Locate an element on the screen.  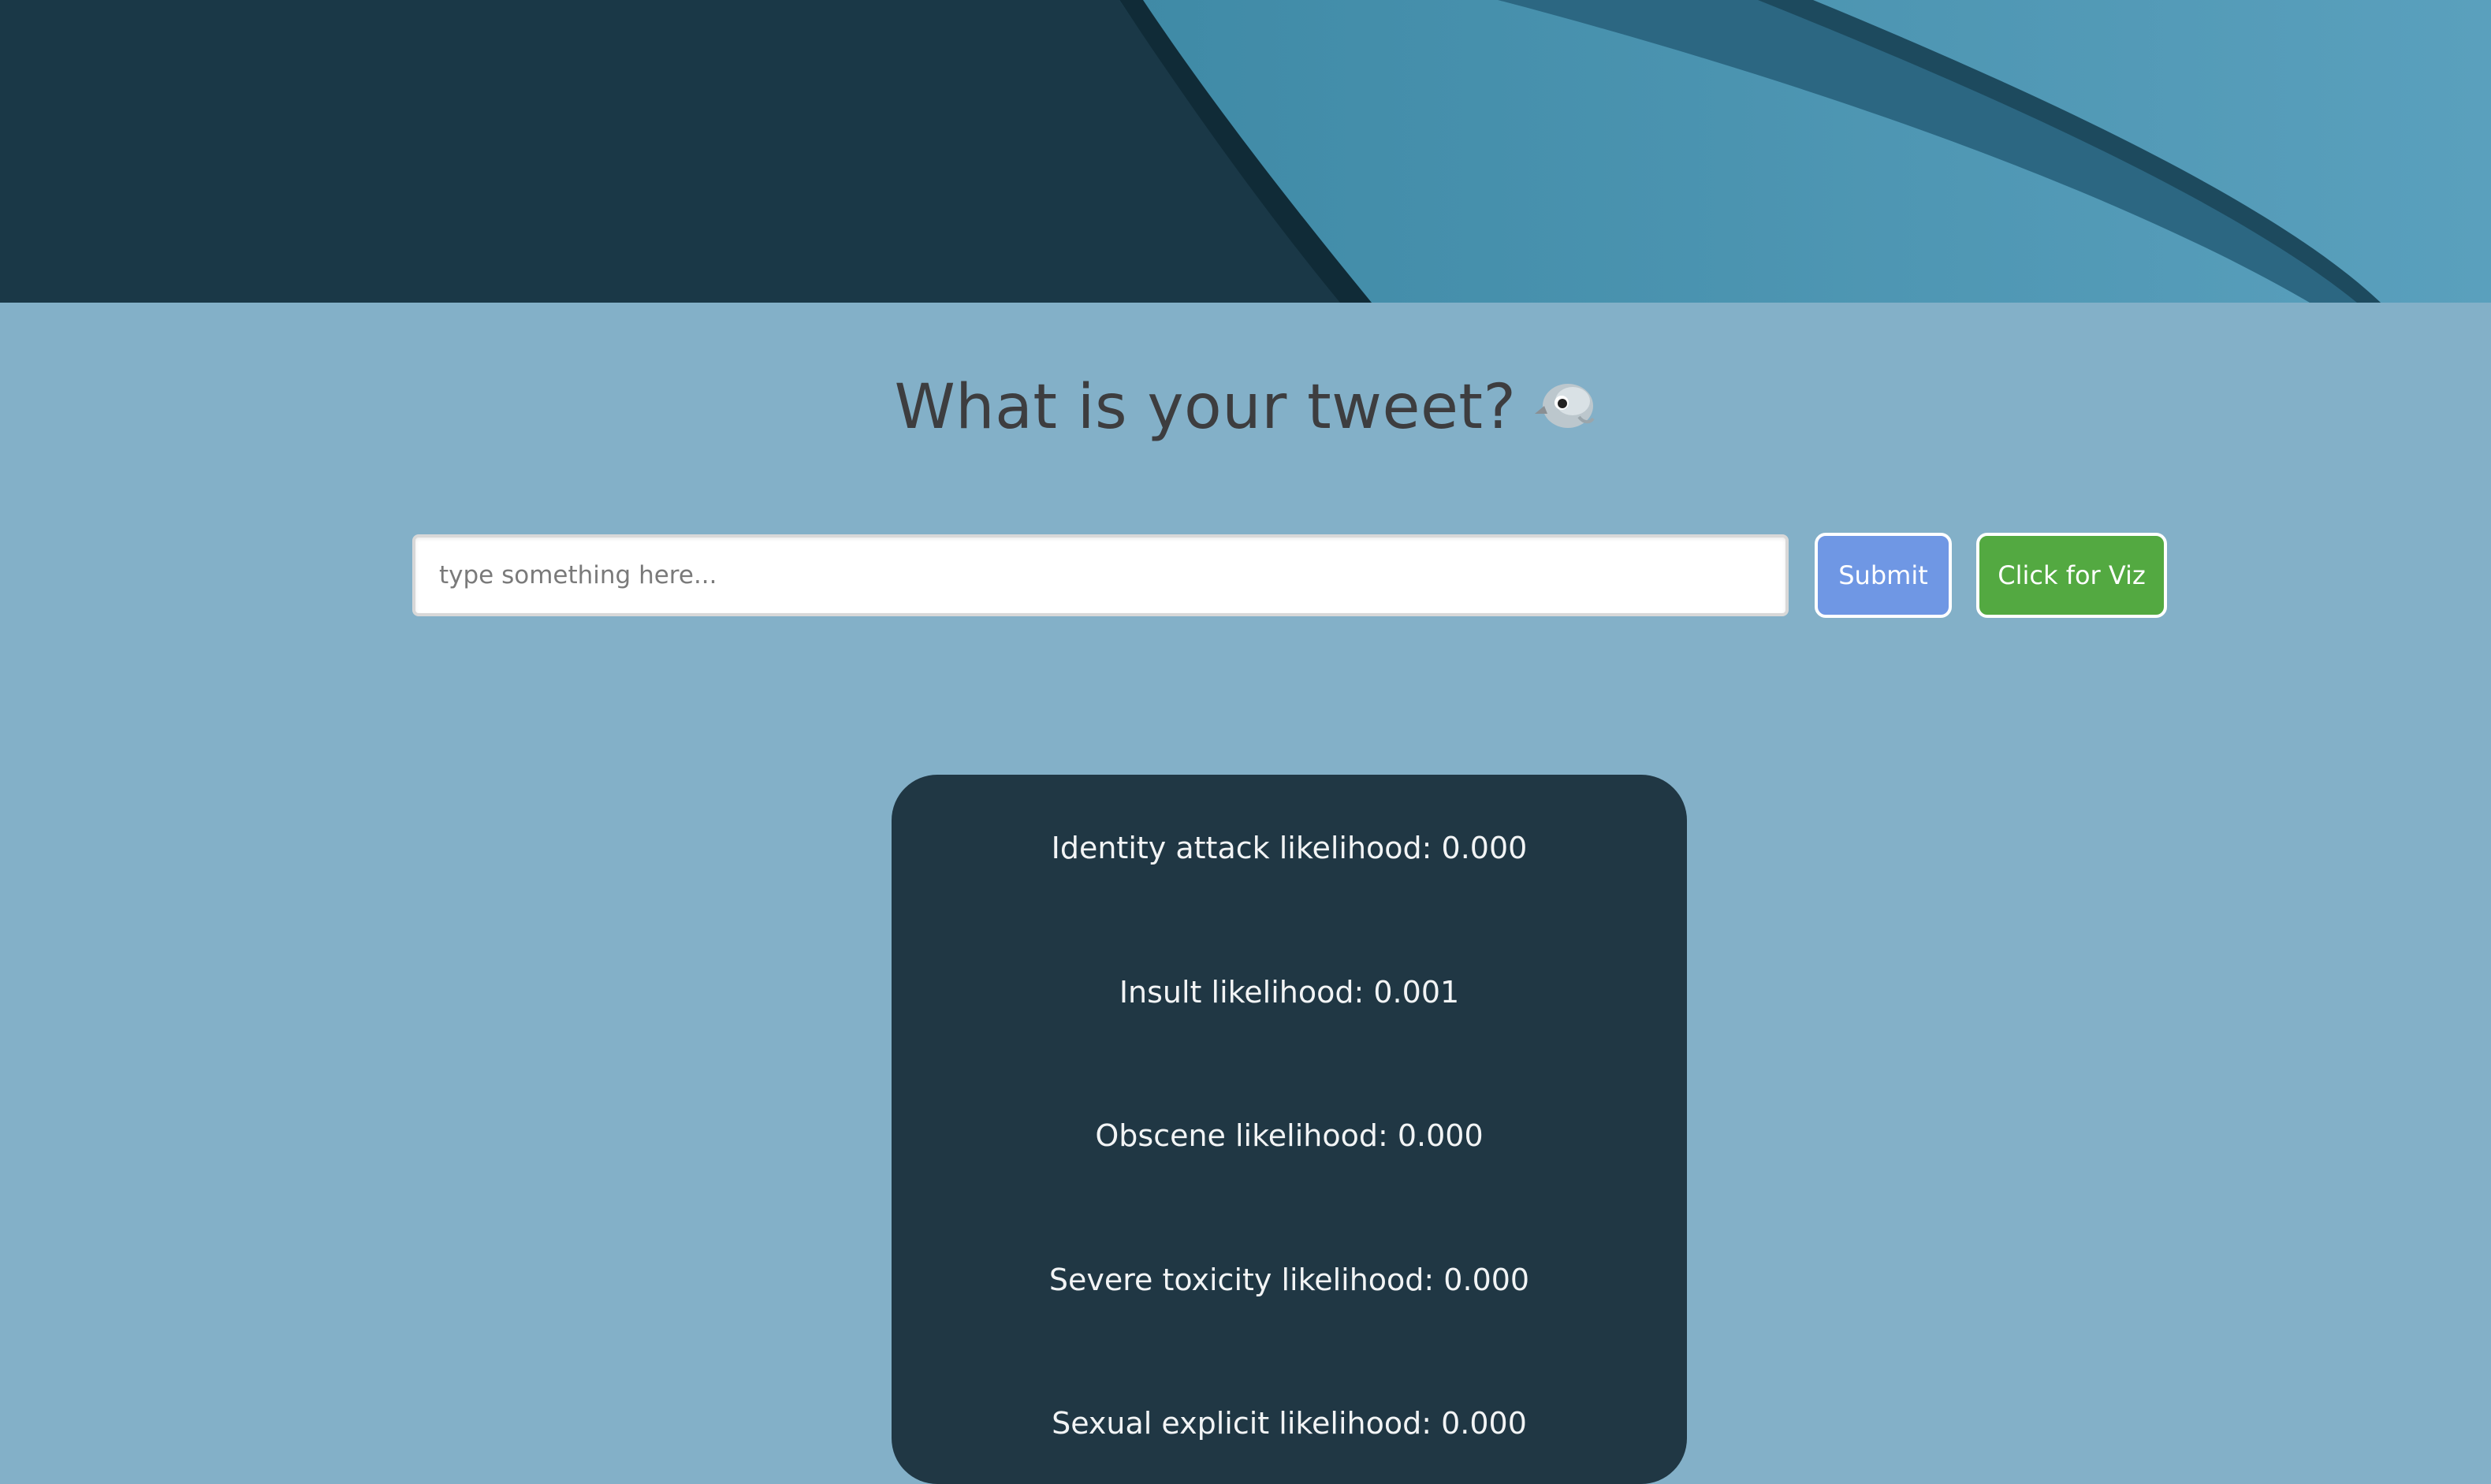
submit-button: Submit is located at coordinates (1883, 575).